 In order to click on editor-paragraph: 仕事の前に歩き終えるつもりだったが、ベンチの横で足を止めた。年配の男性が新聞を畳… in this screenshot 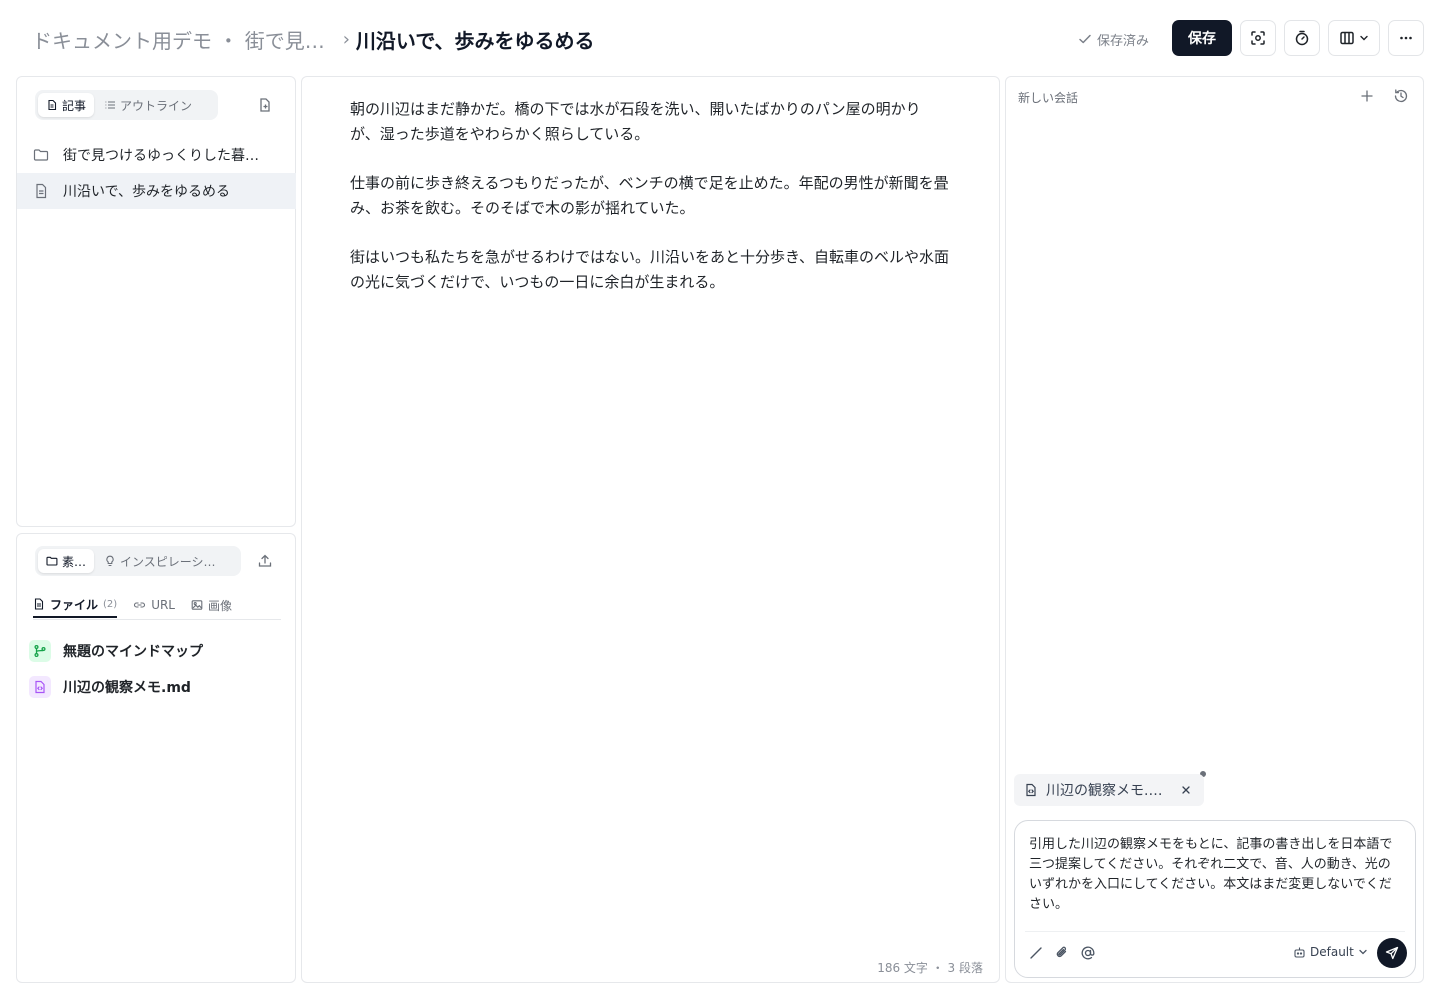, I will do `click(650, 196)`.